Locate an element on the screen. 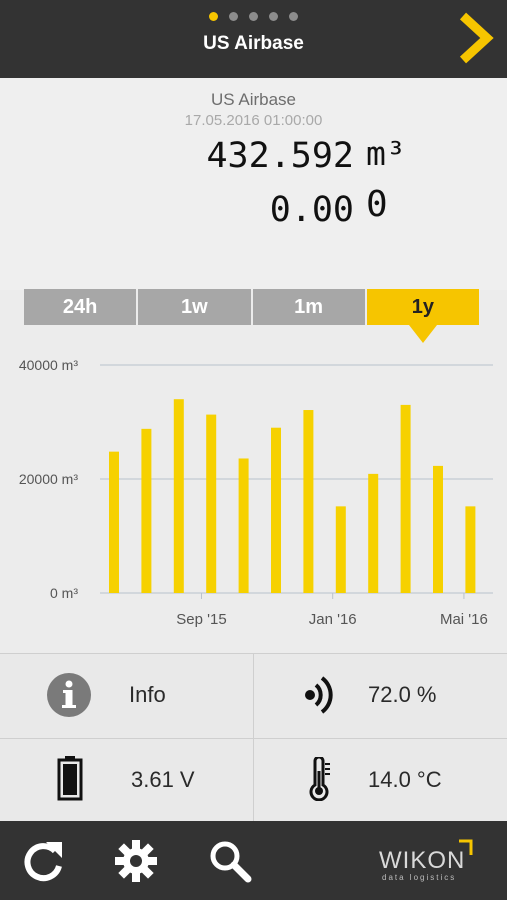  tab-1y: 1y is located at coordinates (422, 307).